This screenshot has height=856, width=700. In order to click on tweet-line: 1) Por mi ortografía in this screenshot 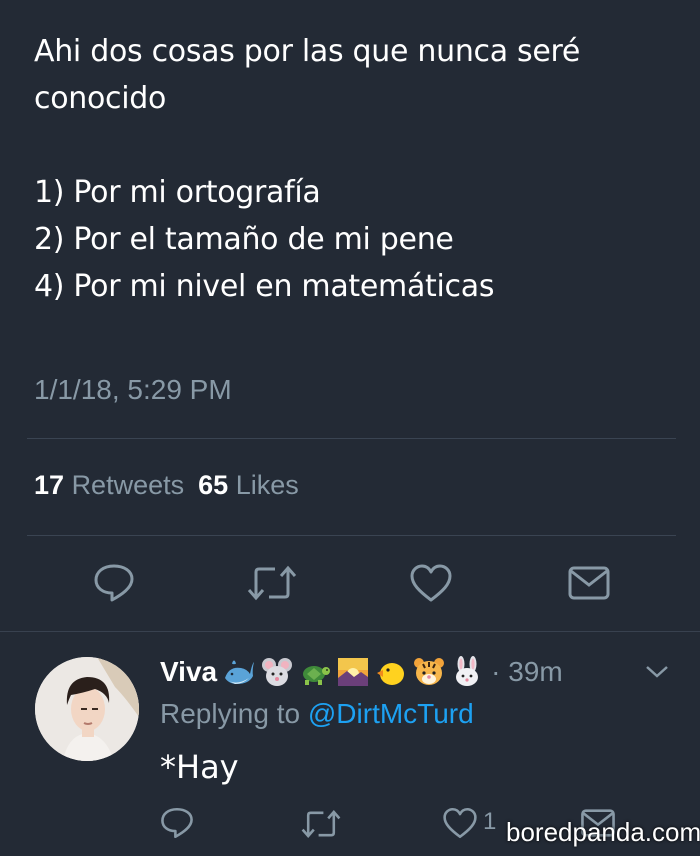, I will do `click(177, 192)`.